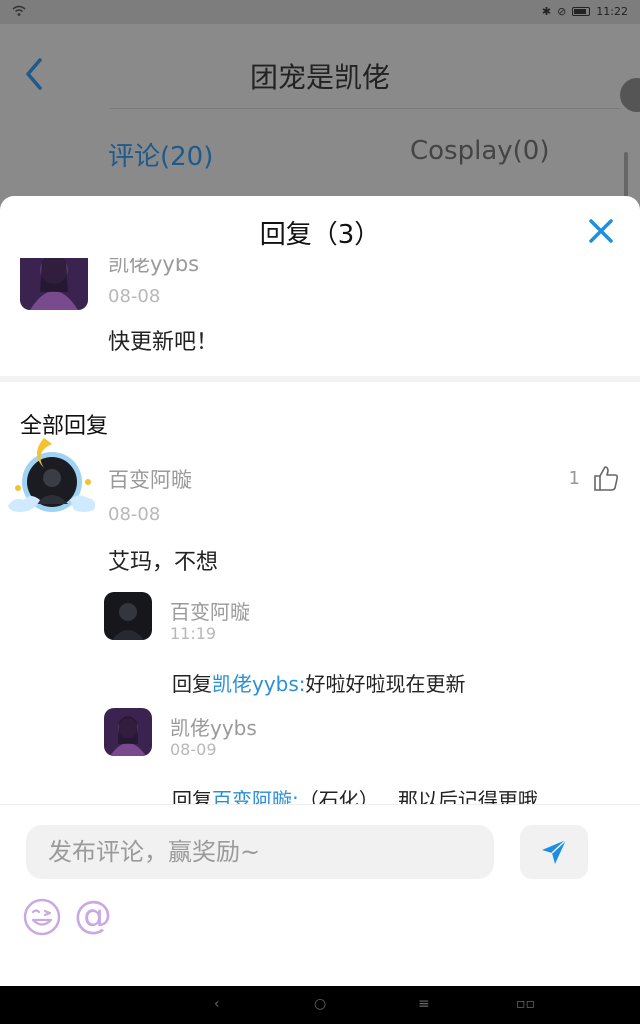 This screenshot has width=640, height=1024. I want to click on close-icon, so click(601, 231).